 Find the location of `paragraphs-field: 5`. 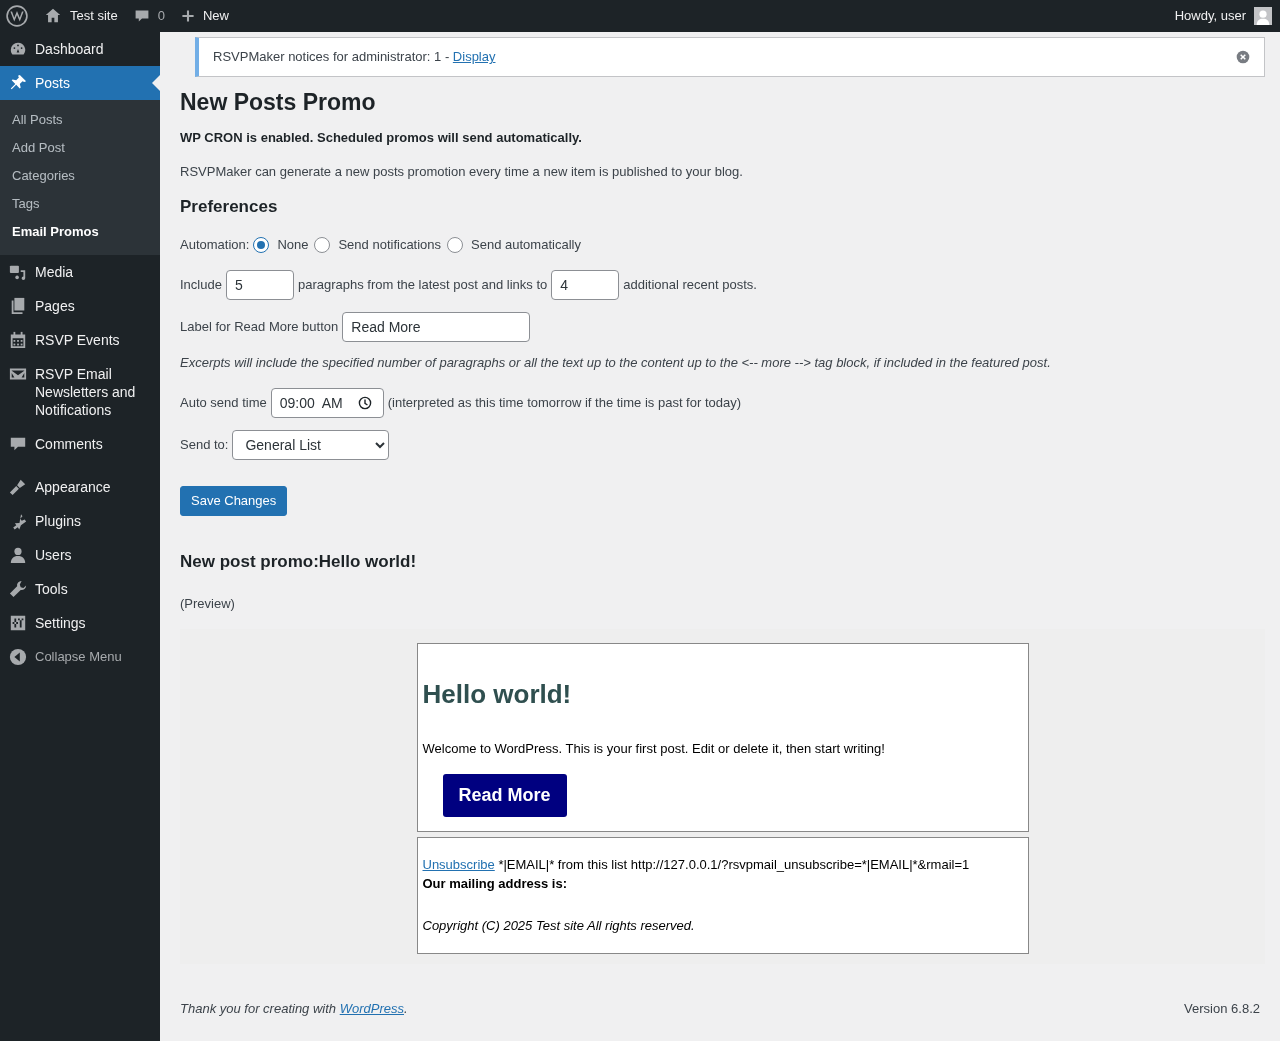

paragraphs-field: 5 is located at coordinates (259, 284).